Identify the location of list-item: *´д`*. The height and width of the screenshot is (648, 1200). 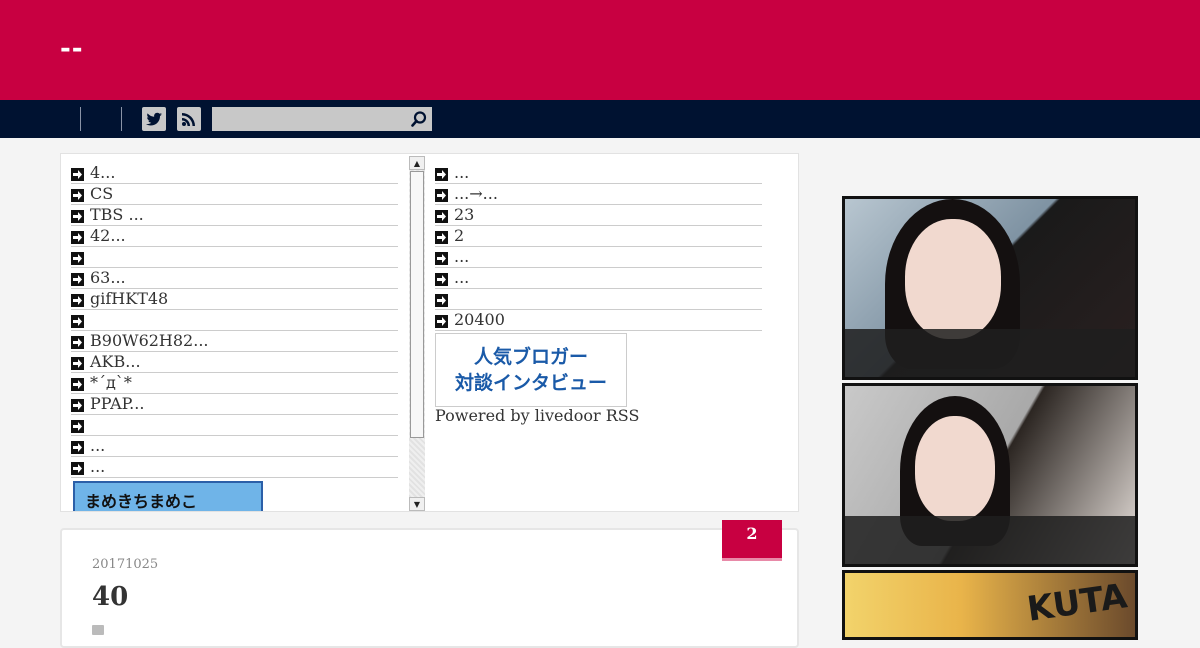
(234, 383).